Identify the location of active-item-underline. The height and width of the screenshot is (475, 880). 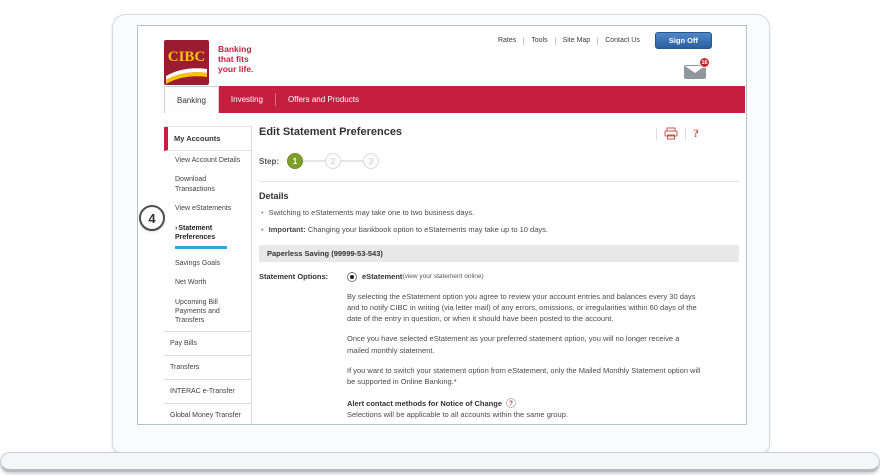
(201, 247).